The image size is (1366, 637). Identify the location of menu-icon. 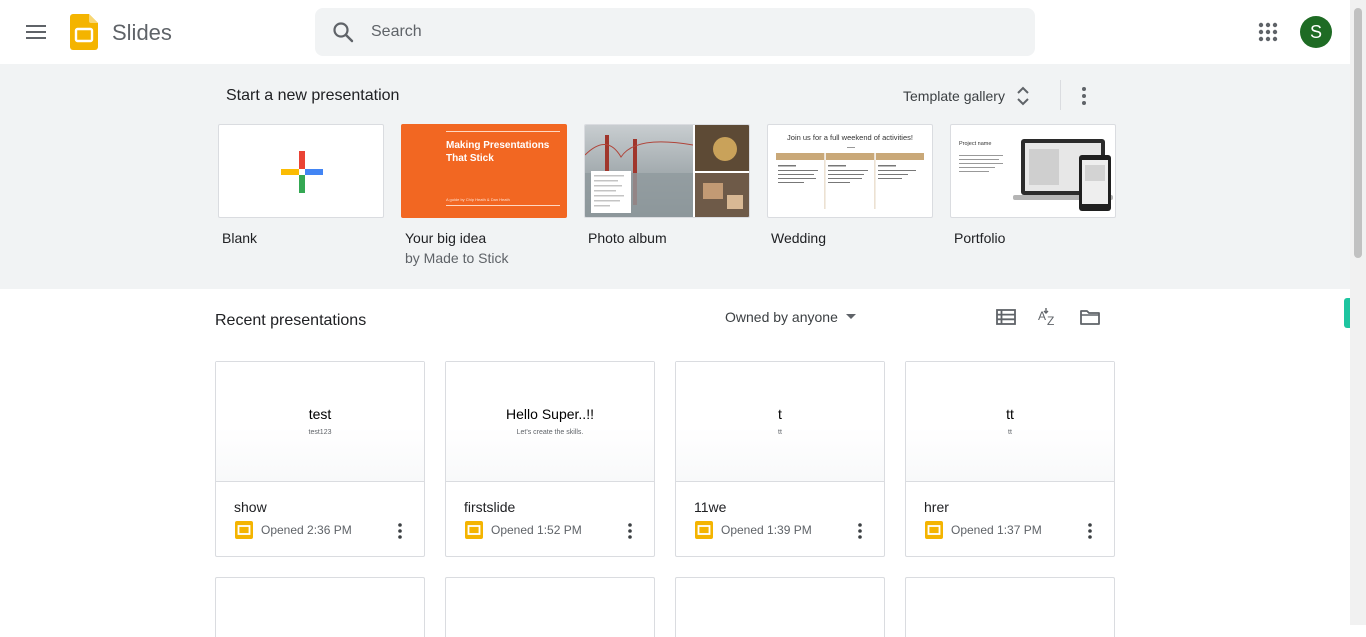
(36, 32).